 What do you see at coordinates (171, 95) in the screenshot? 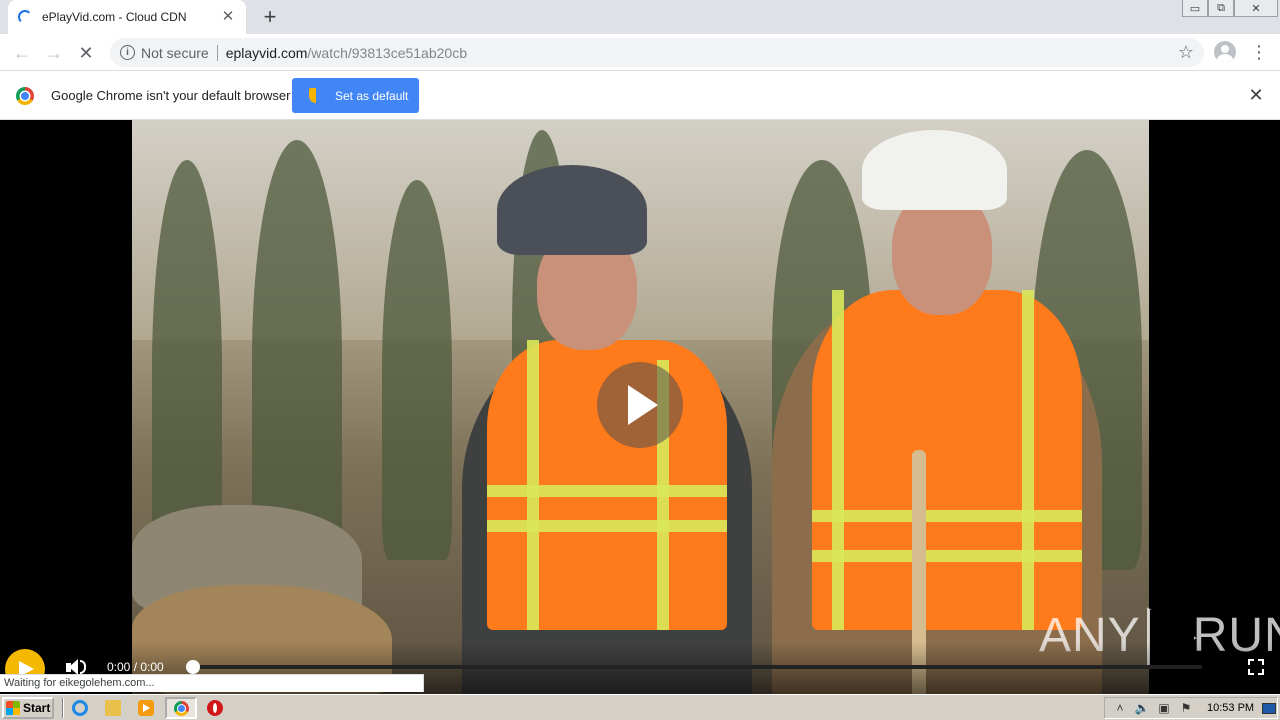
I see `infobar-message: Google Chrome isn't your default browser` at bounding box center [171, 95].